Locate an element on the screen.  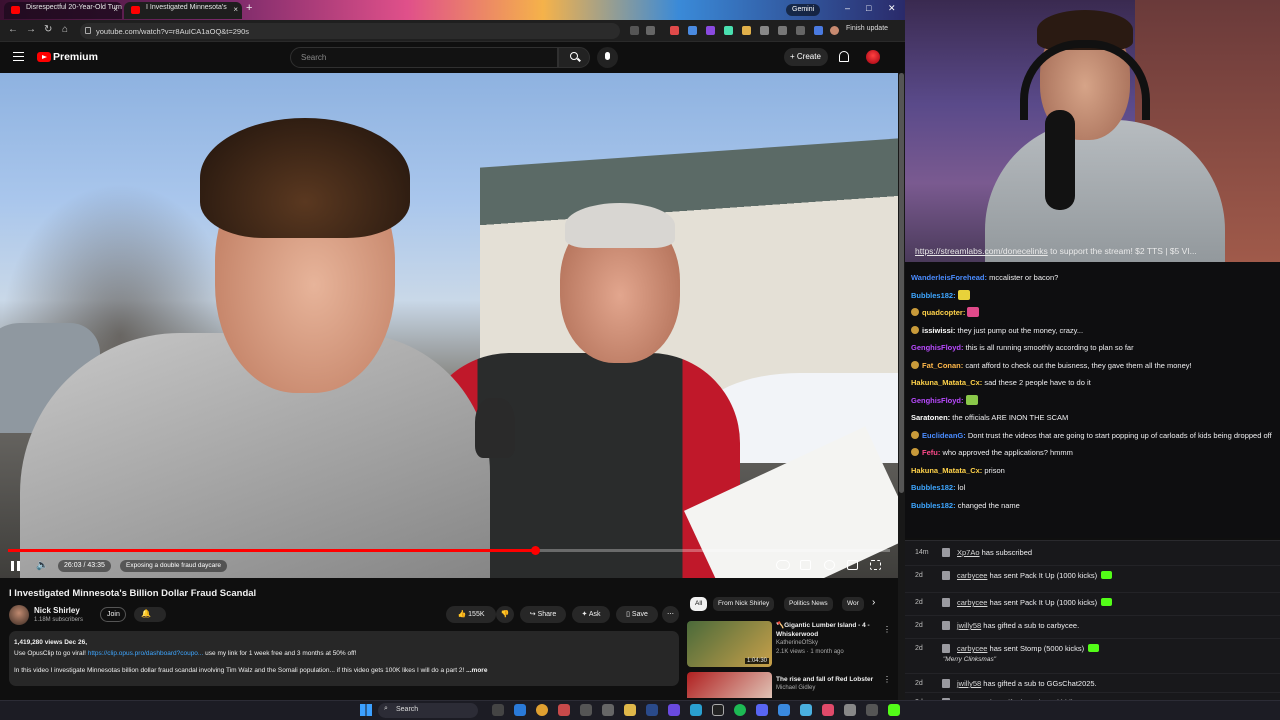
chips-next-icon: › is located at coordinates (873, 602).